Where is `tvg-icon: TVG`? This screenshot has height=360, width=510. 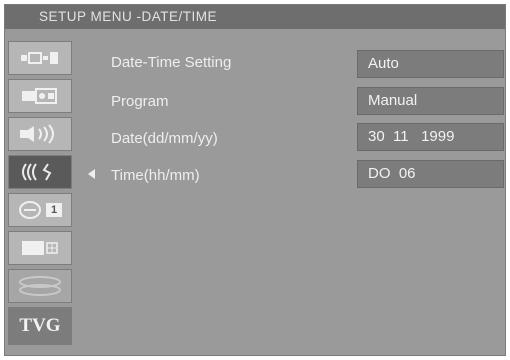
tvg-icon: TVG is located at coordinates (40, 325).